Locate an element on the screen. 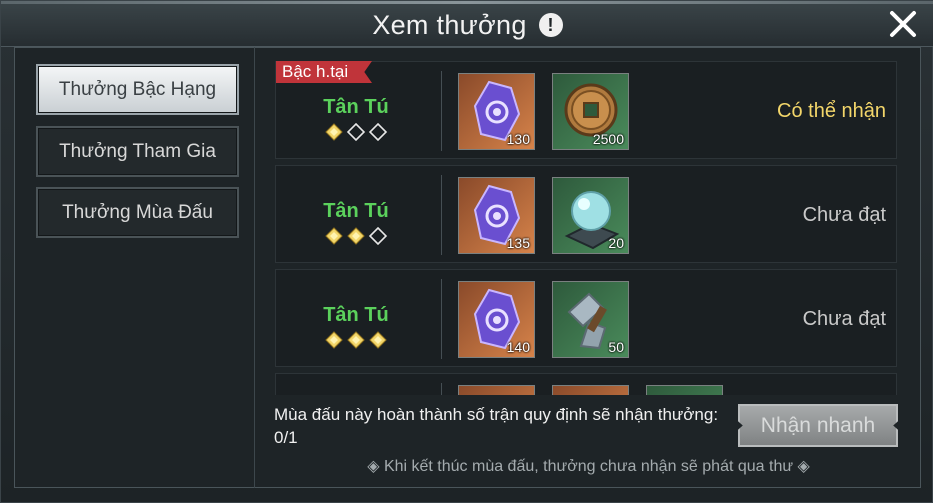 The height and width of the screenshot is (503, 933). item-quantity: 50 is located at coordinates (616, 347).